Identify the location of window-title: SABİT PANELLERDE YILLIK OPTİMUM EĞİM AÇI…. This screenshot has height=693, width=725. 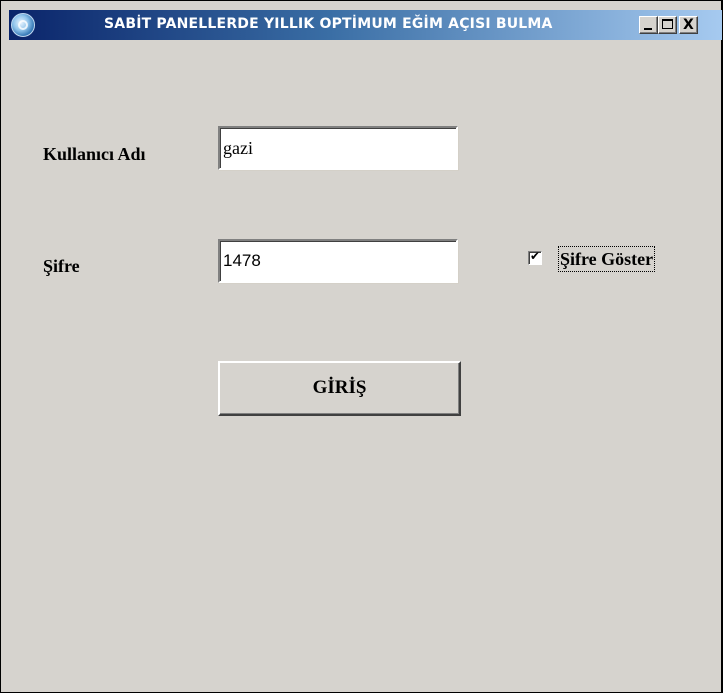
(328, 24).